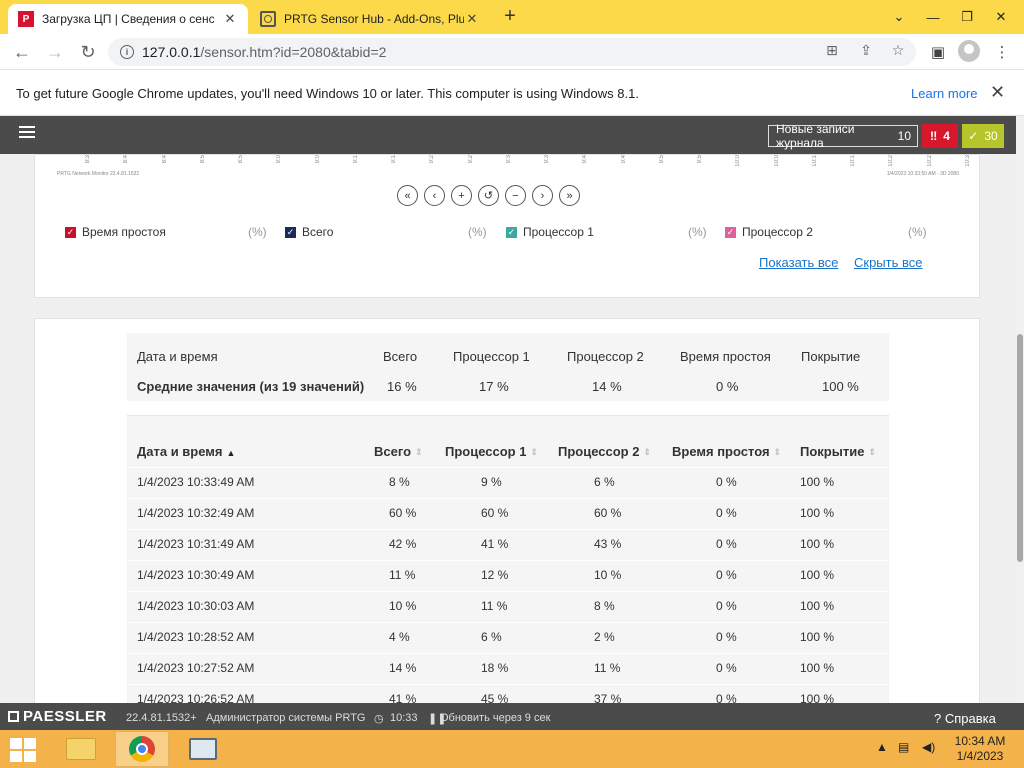  What do you see at coordinates (997, 92) in the screenshot?
I see `infobar-close-icon: ✕` at bounding box center [997, 92].